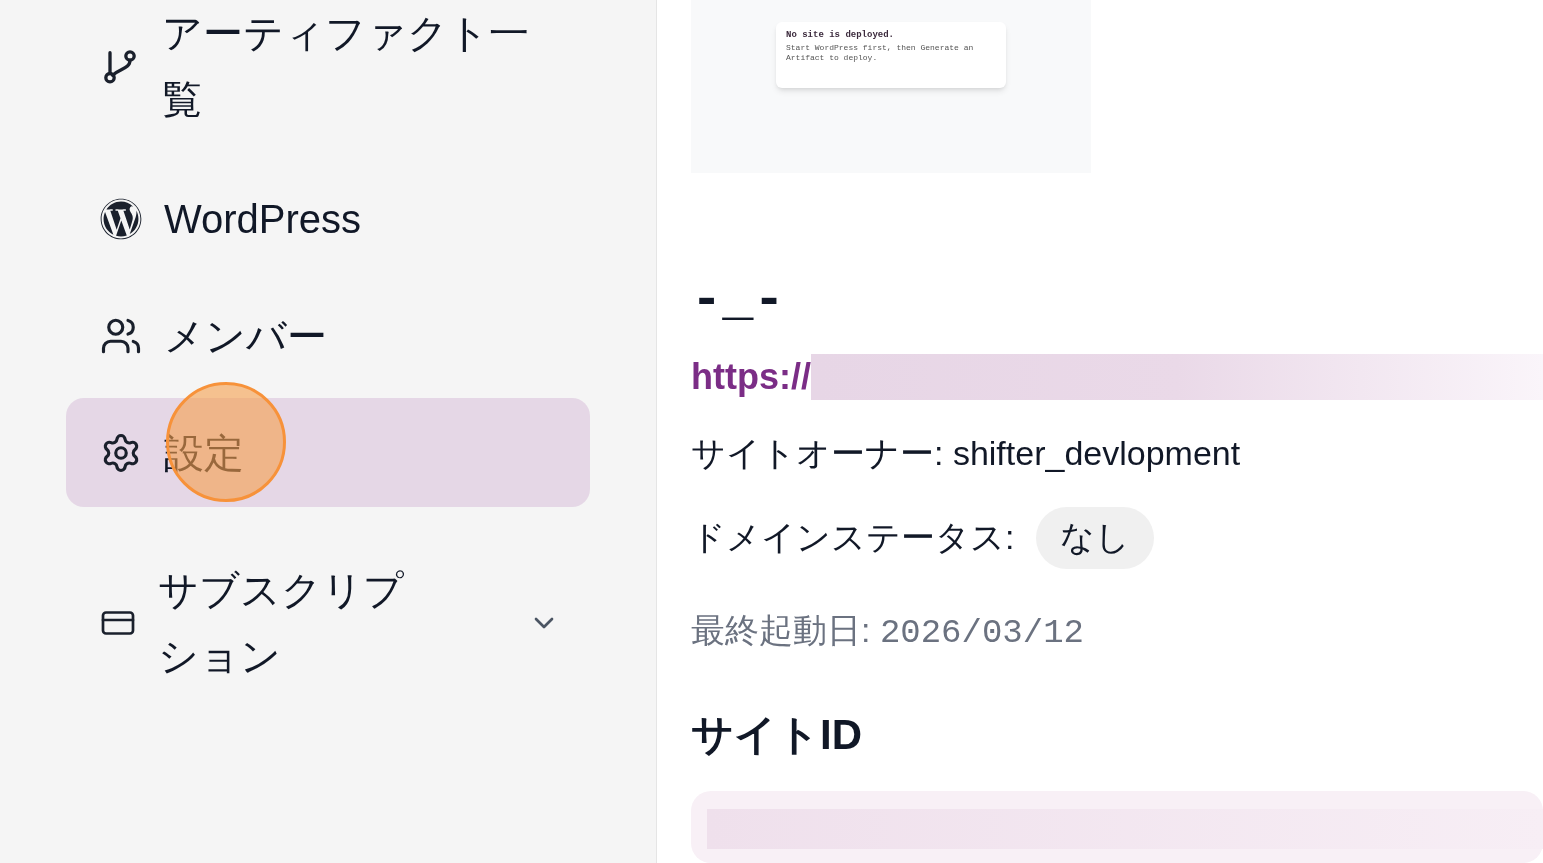  I want to click on nav-label: サブスクリプション, so click(281, 623).